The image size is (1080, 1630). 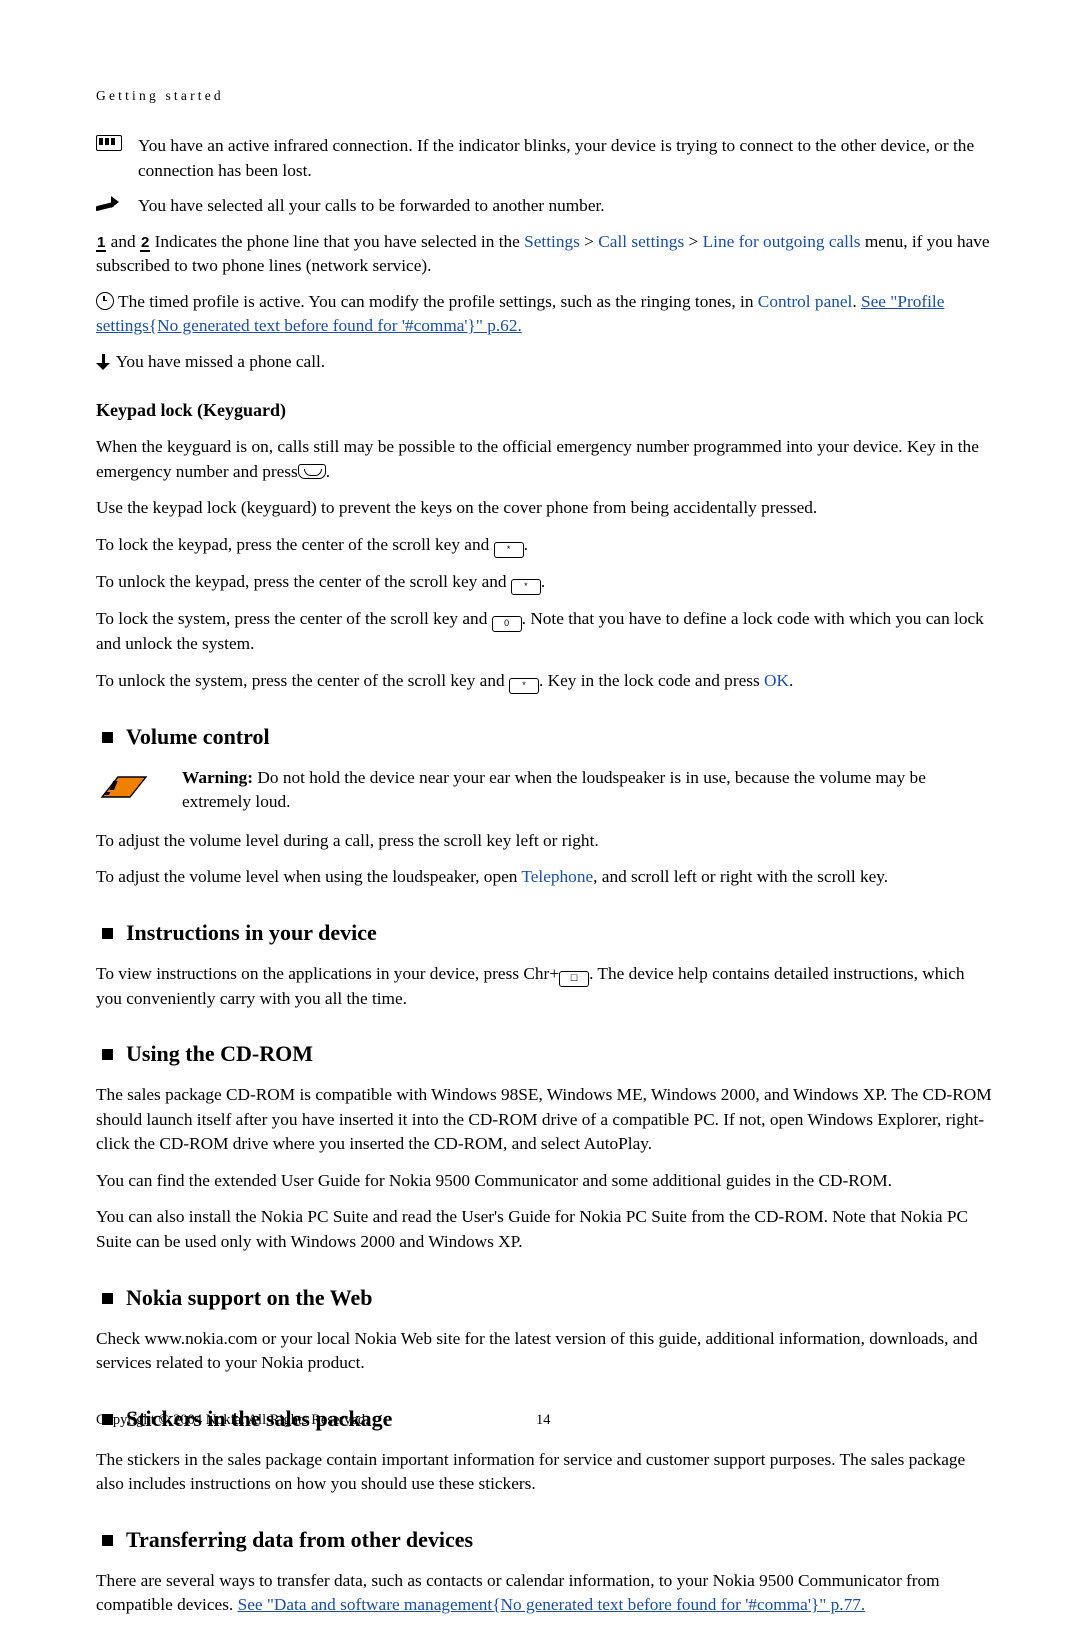 I want to click on missed-call-text: You have missed a phone call., so click(x=220, y=361).